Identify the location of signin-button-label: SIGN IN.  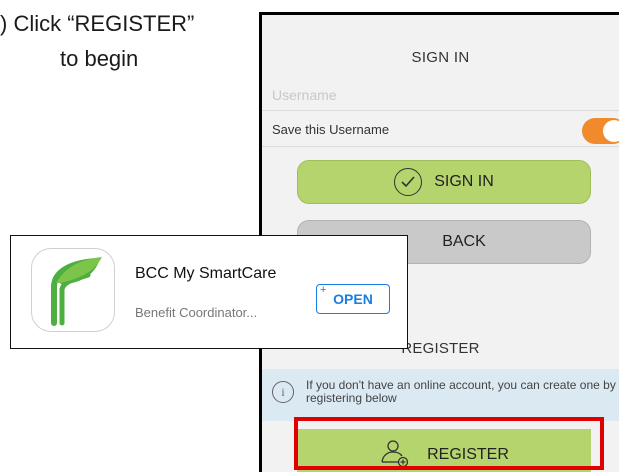
(464, 182).